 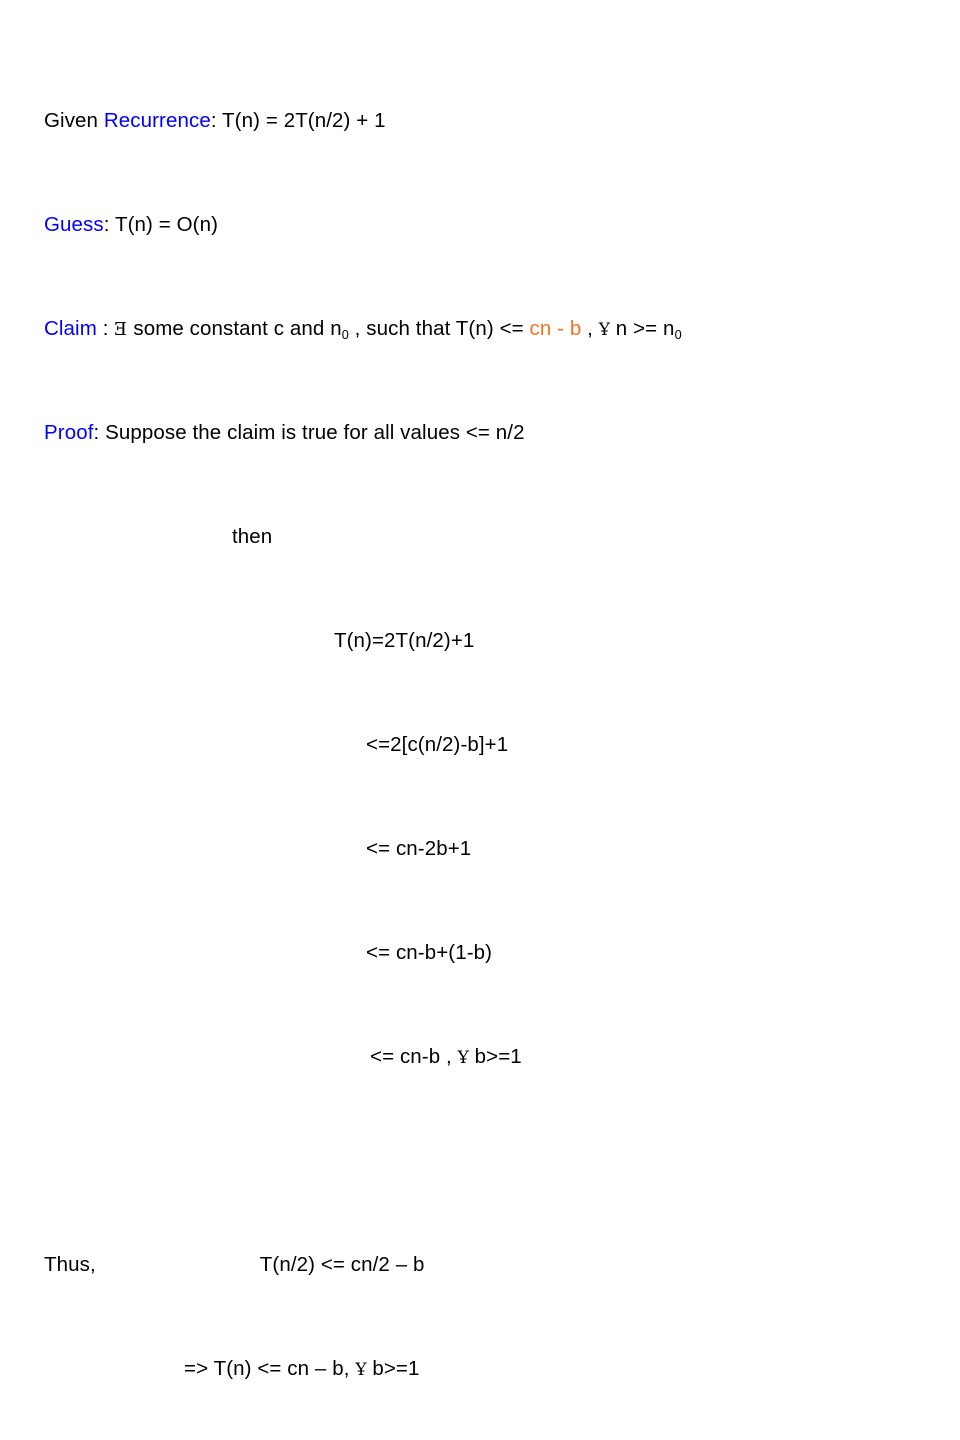 I want to click on forall-quantifier-icon-3: Ұ, so click(x=361, y=1370).